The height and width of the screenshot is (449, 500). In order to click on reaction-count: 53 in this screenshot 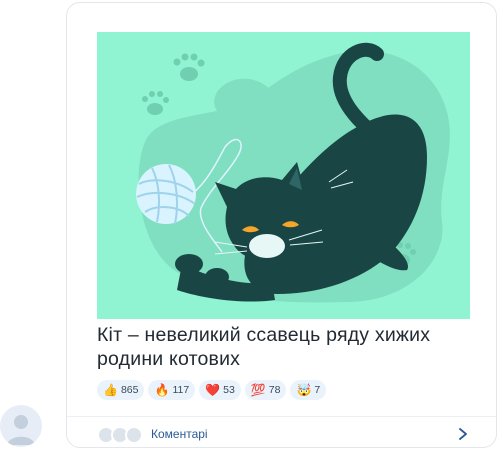, I will do `click(229, 390)`.